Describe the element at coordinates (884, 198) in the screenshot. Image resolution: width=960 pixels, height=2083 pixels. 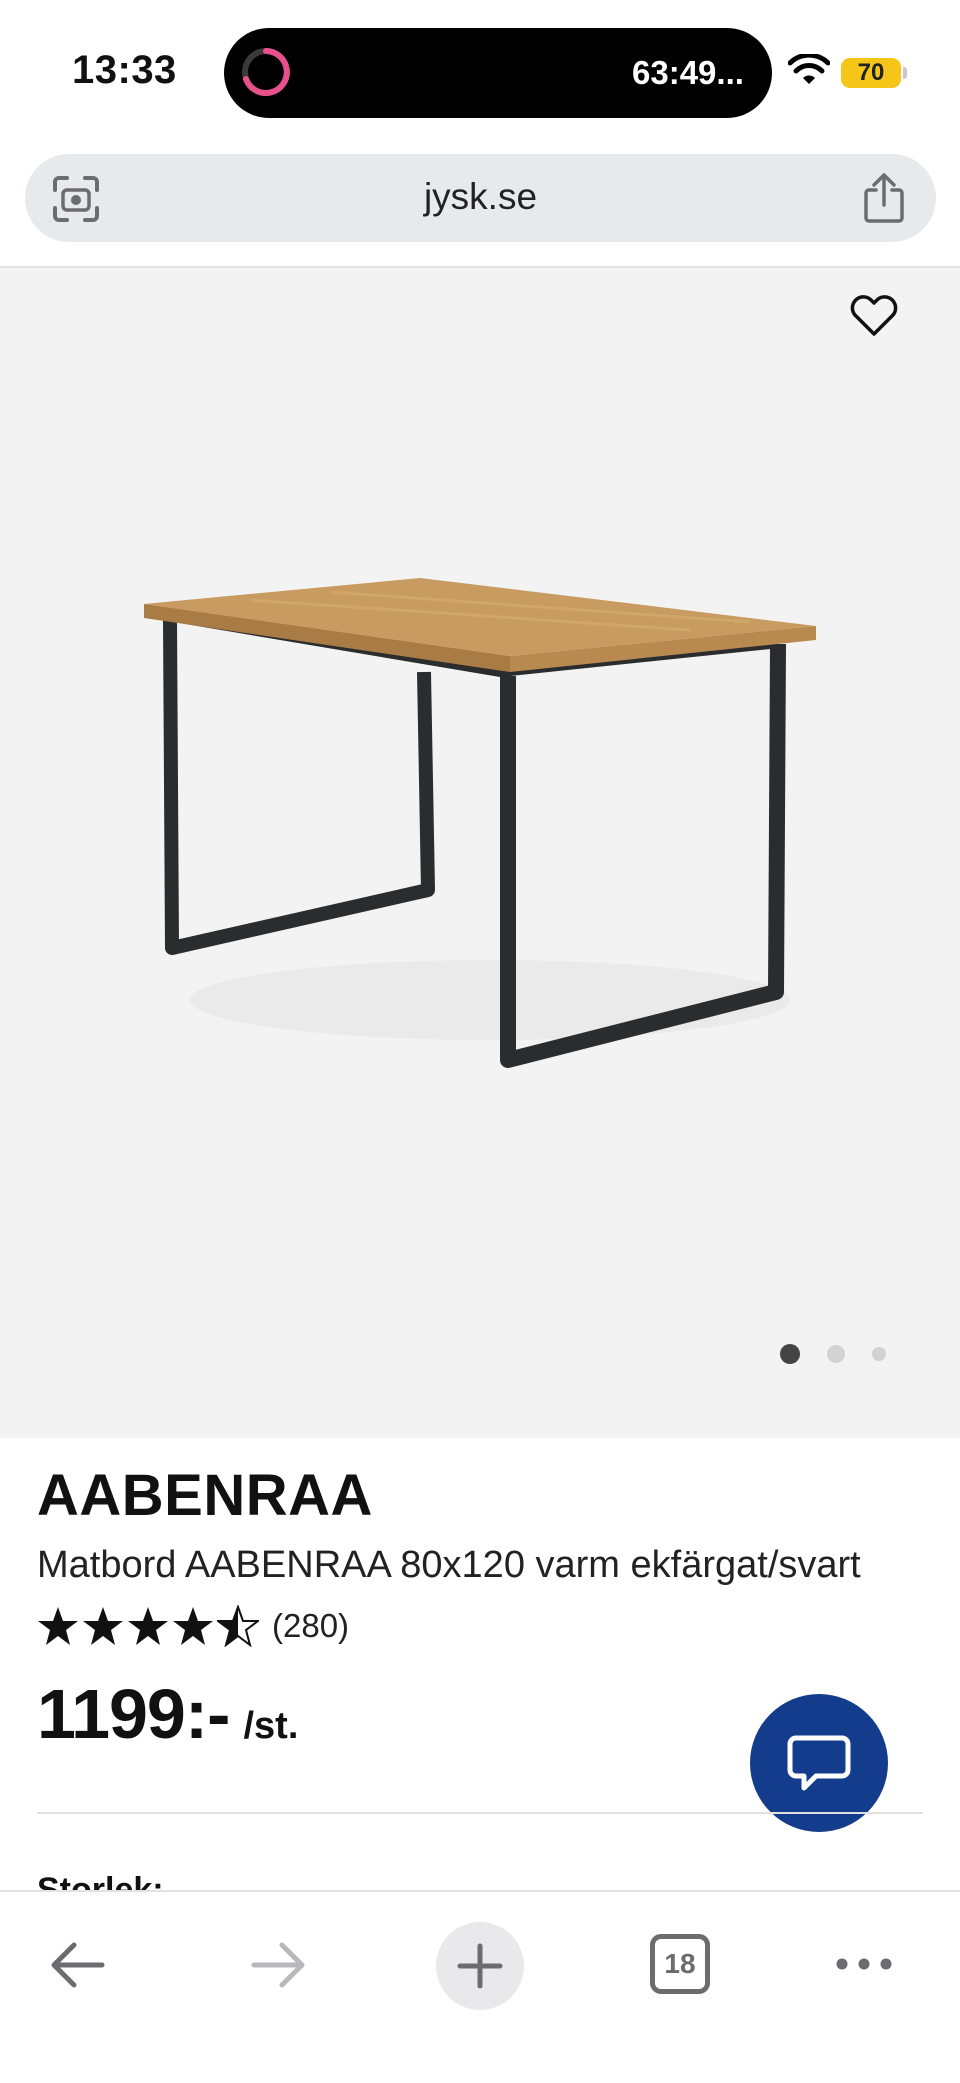
I see `share-icon` at that location.